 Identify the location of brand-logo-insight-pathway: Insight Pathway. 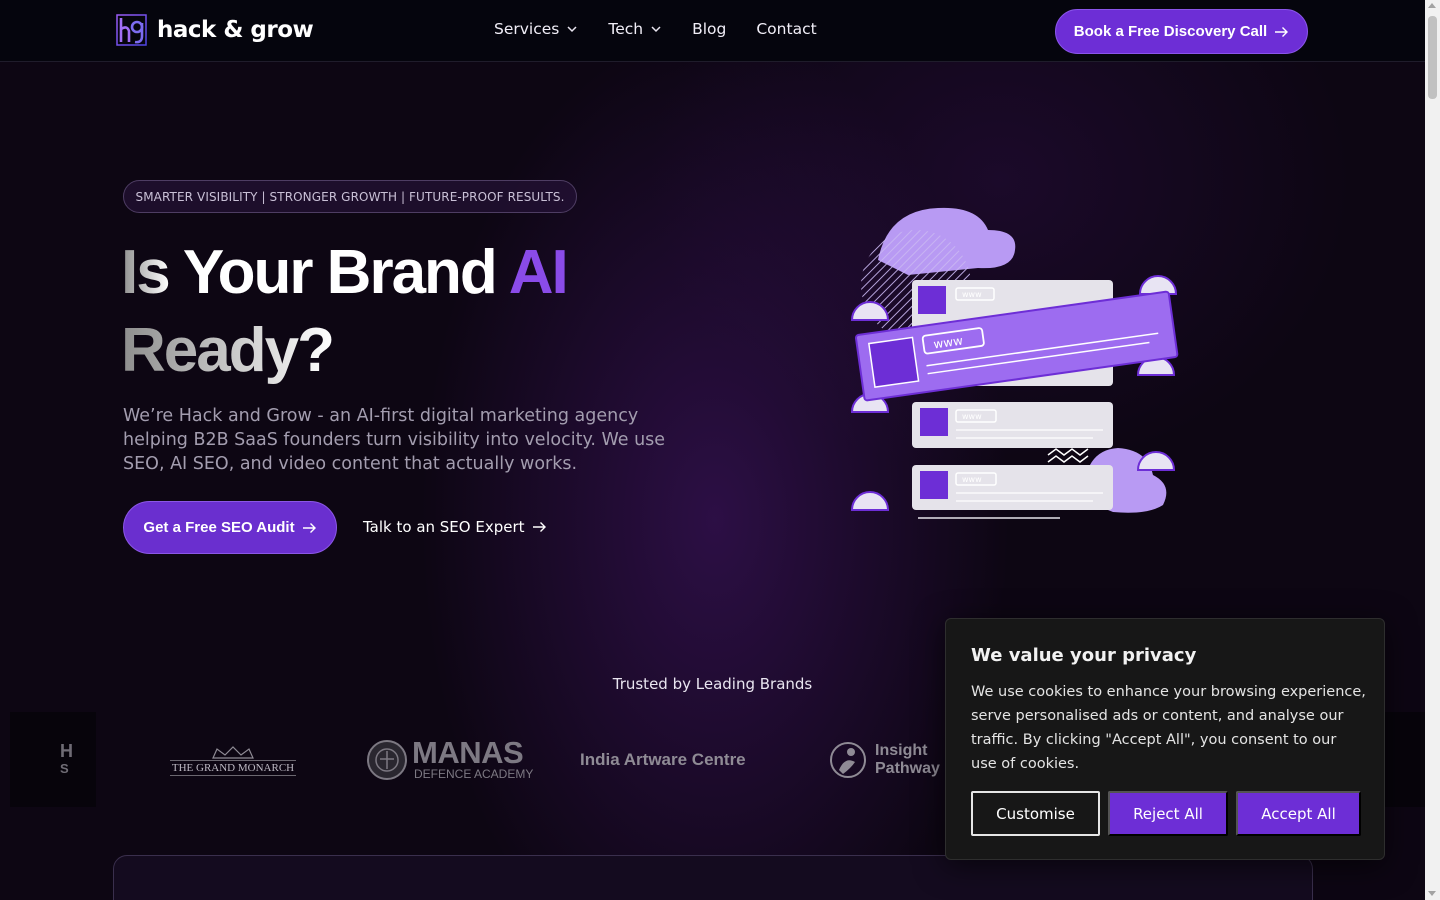
(886, 760).